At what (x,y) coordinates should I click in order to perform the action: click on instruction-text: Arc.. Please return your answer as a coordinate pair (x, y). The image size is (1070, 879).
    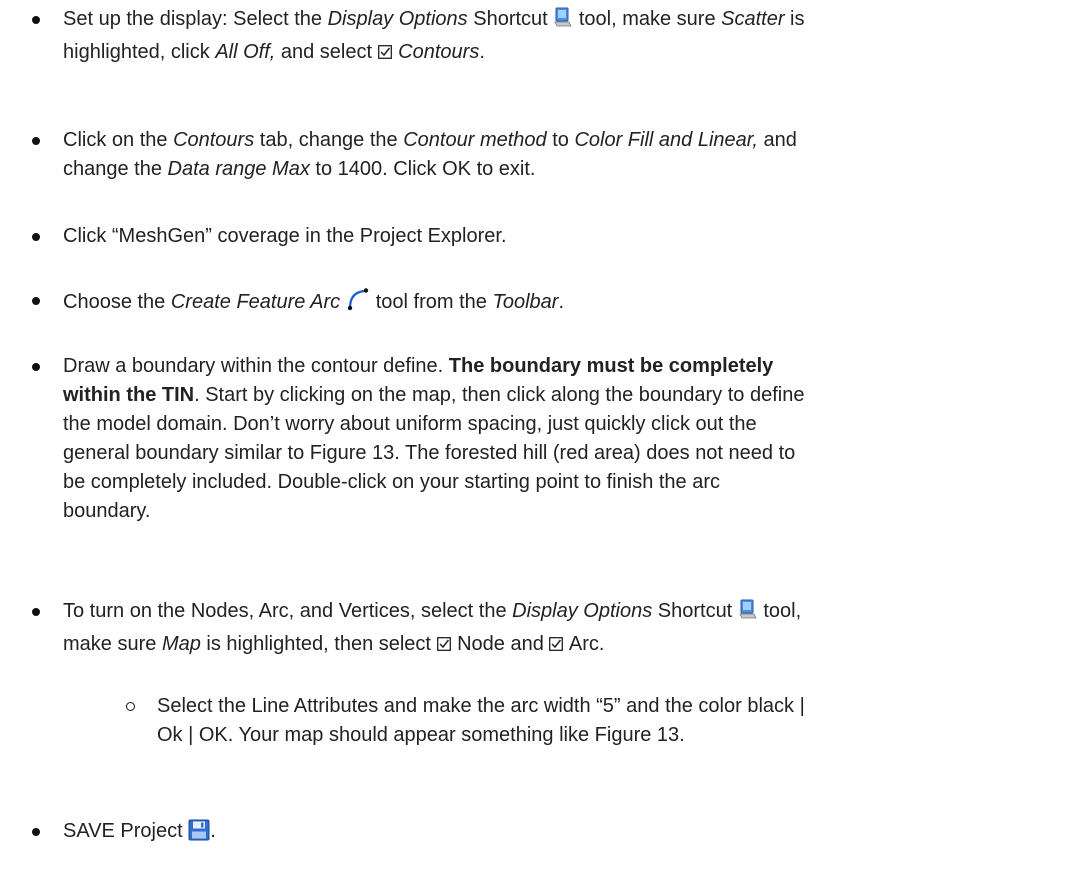
    Looking at the image, I should click on (584, 644).